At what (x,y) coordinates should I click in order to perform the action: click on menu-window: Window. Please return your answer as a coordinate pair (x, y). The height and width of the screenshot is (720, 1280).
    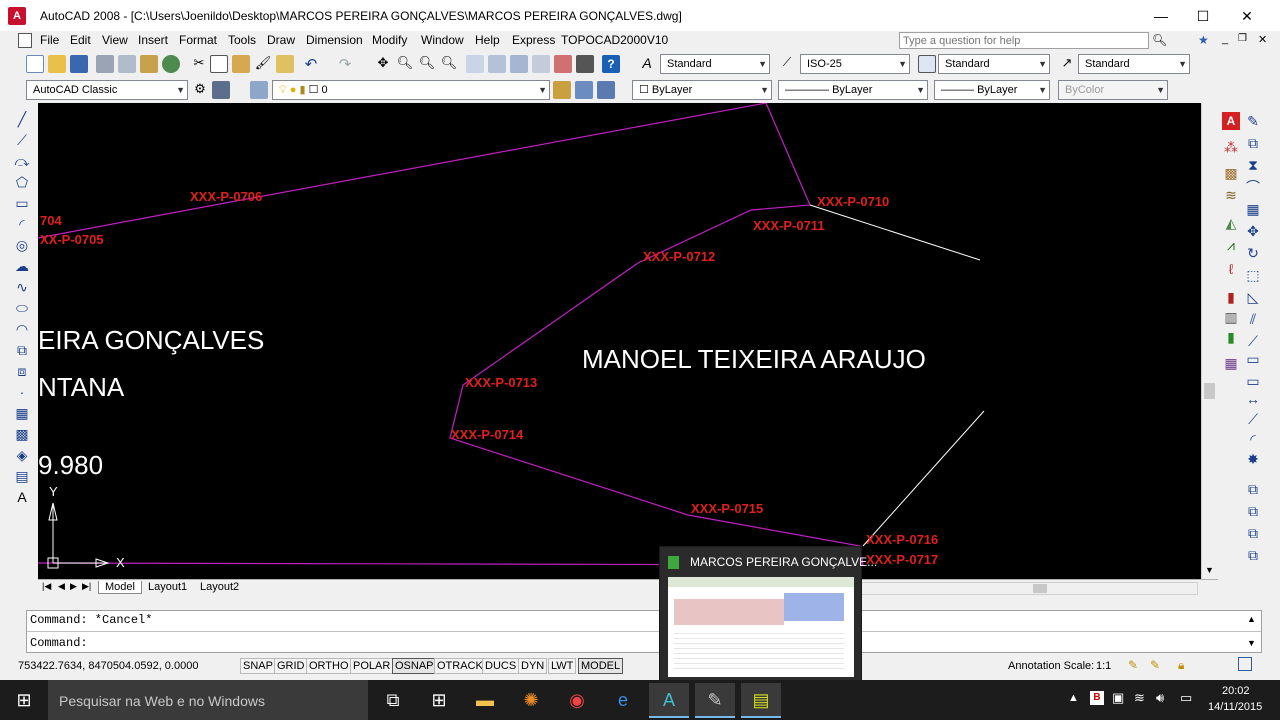
    Looking at the image, I should click on (442, 40).